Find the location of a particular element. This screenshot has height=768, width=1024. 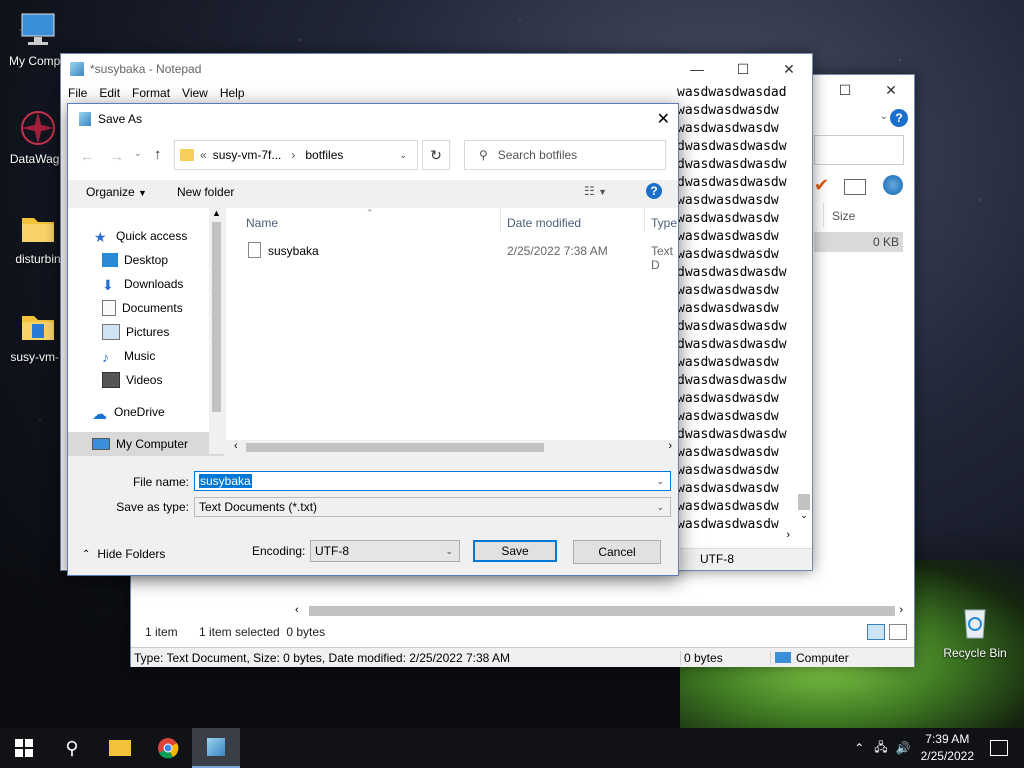

breadcrumb: « susy-vm-7f... › botfiles ⌄ is located at coordinates (296, 155).